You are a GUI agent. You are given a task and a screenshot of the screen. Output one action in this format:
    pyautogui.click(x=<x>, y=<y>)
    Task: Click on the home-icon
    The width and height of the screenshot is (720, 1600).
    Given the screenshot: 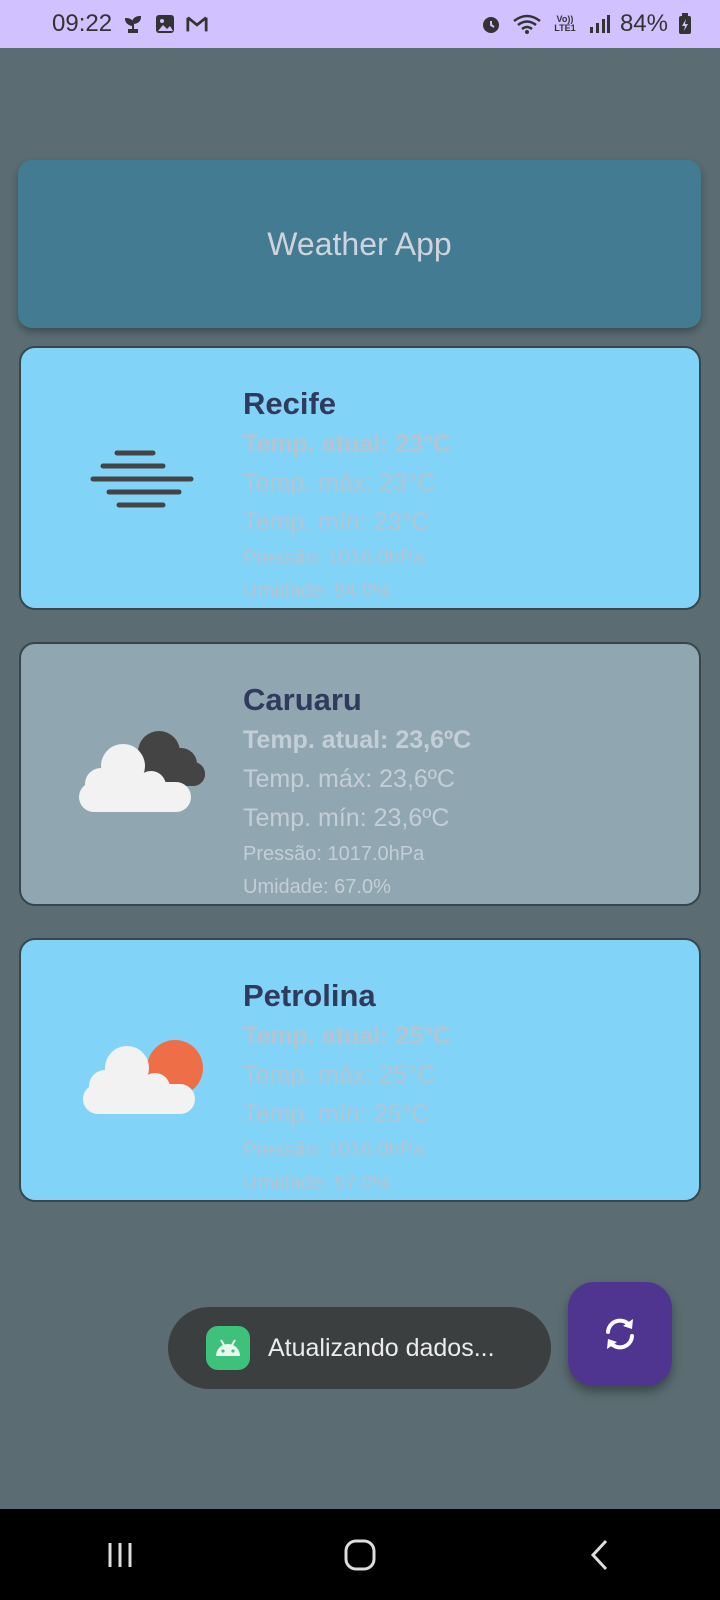 What is the action you would take?
    pyautogui.click(x=360, y=1554)
    